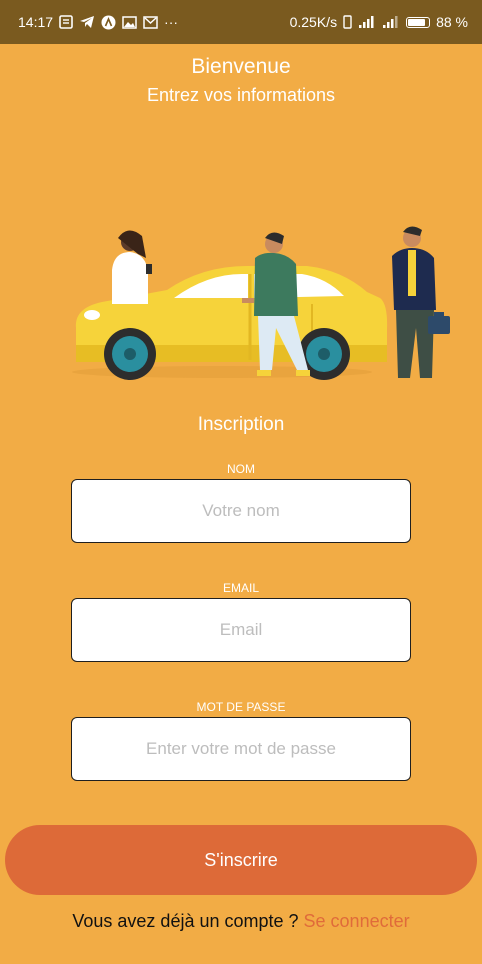 This screenshot has width=482, height=964. Describe the element at coordinates (367, 22) in the screenshot. I see `signal-icon` at that location.